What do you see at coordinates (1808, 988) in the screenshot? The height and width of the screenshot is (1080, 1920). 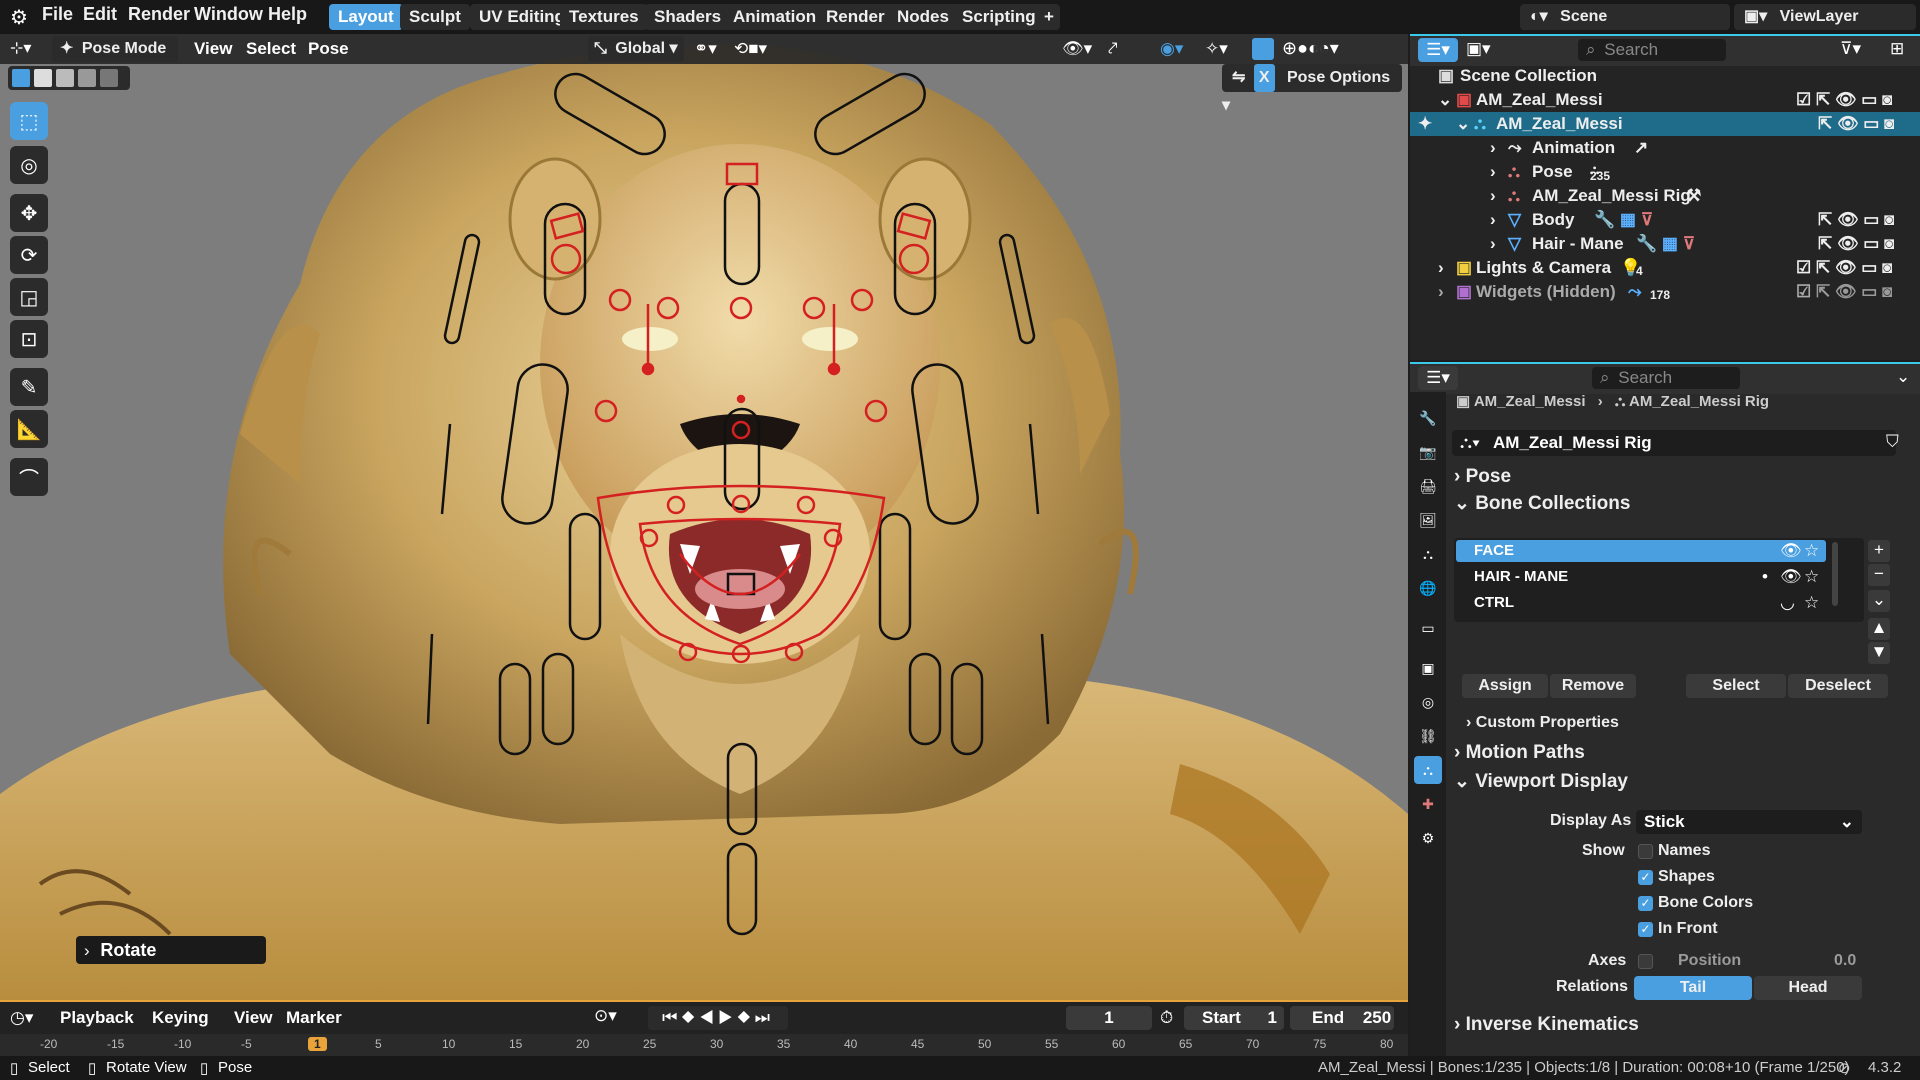 I see `relations-head-button: Head` at bounding box center [1808, 988].